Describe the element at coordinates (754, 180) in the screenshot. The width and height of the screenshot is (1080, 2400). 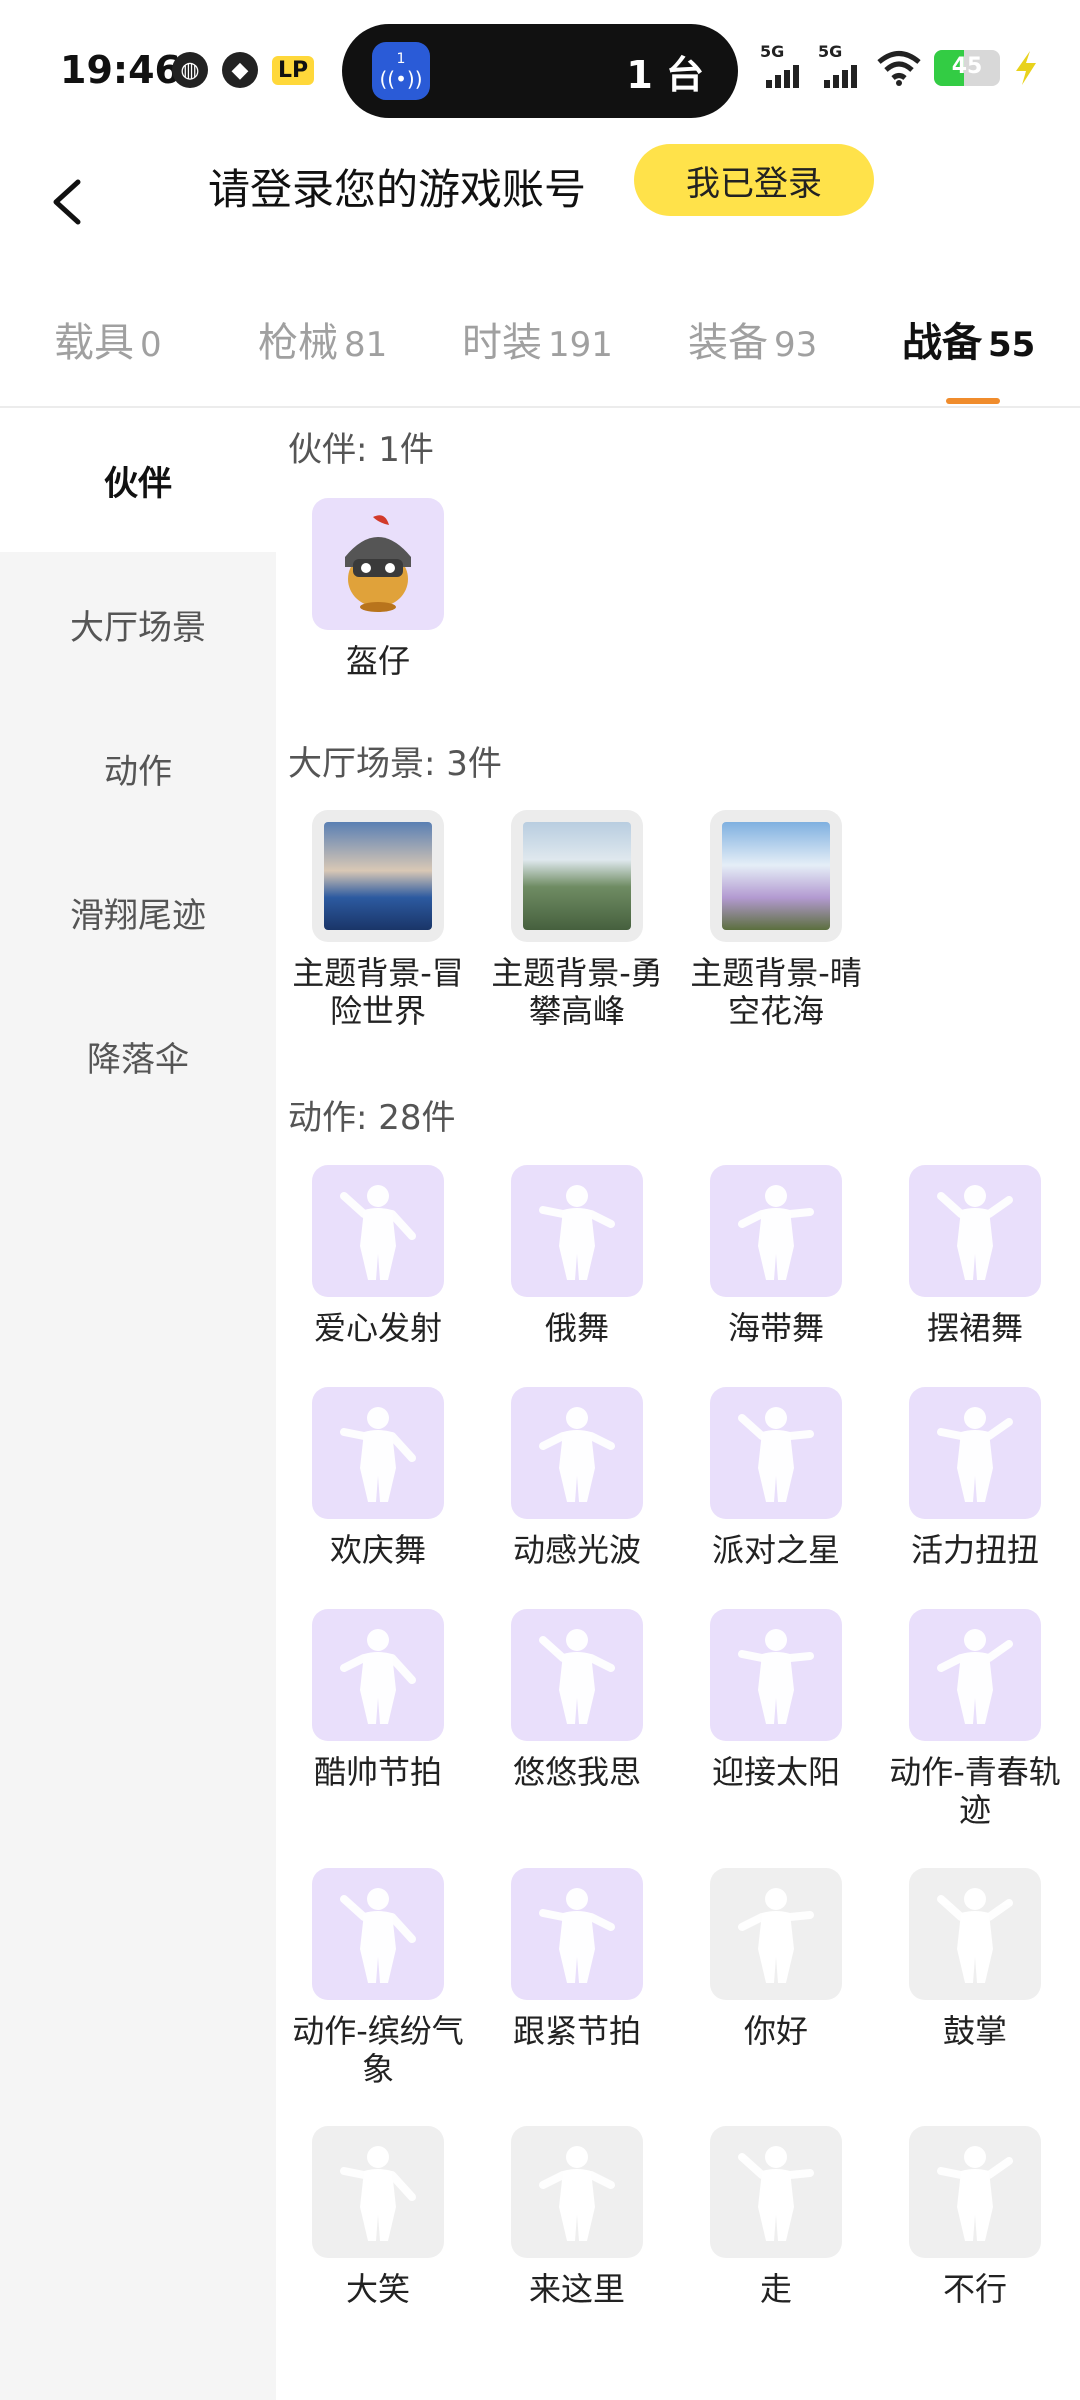
I see `logged-in-button: 我已登录` at that location.